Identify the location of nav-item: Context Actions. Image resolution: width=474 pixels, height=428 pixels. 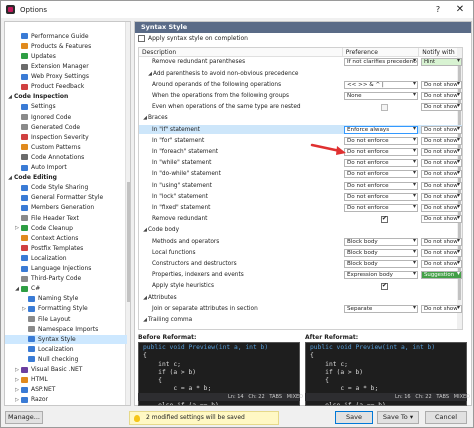
(66, 238).